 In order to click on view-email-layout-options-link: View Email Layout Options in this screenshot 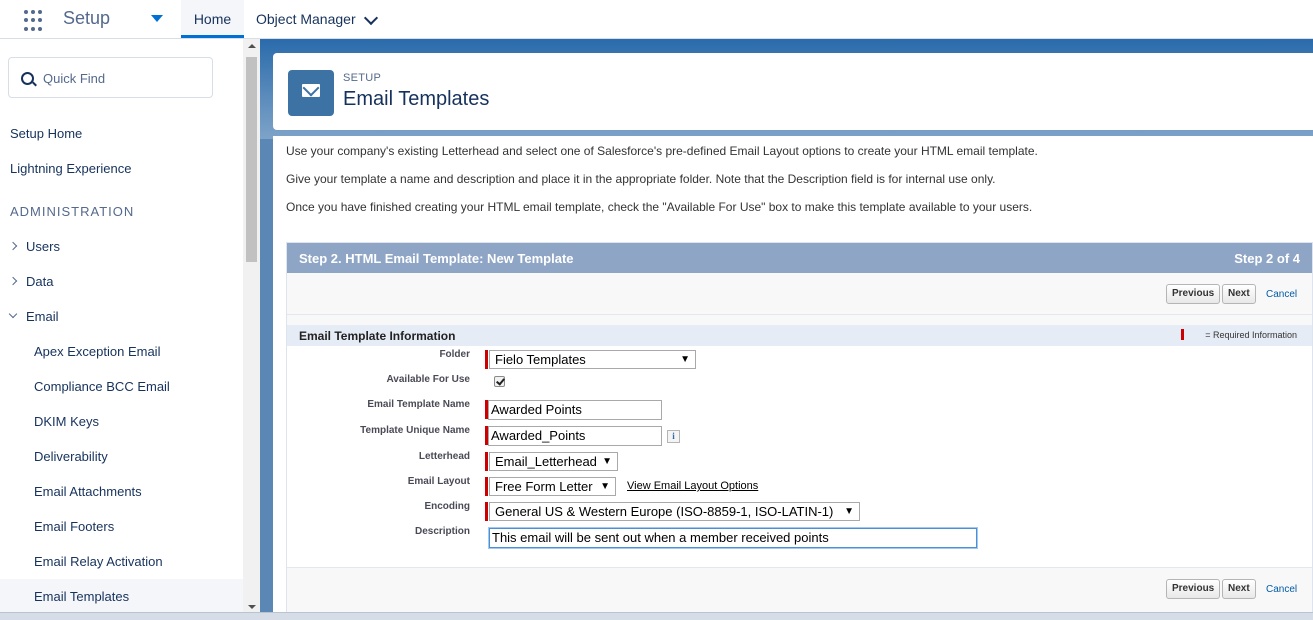, I will do `click(692, 486)`.